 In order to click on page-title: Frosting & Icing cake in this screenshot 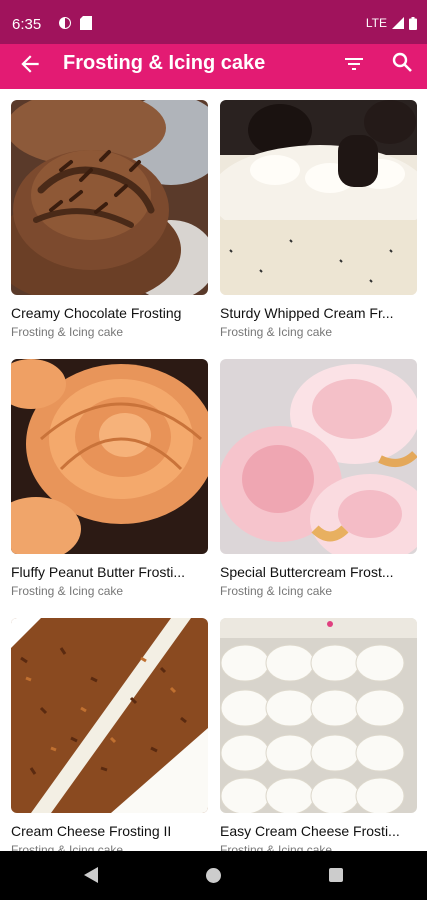, I will do `click(164, 63)`.